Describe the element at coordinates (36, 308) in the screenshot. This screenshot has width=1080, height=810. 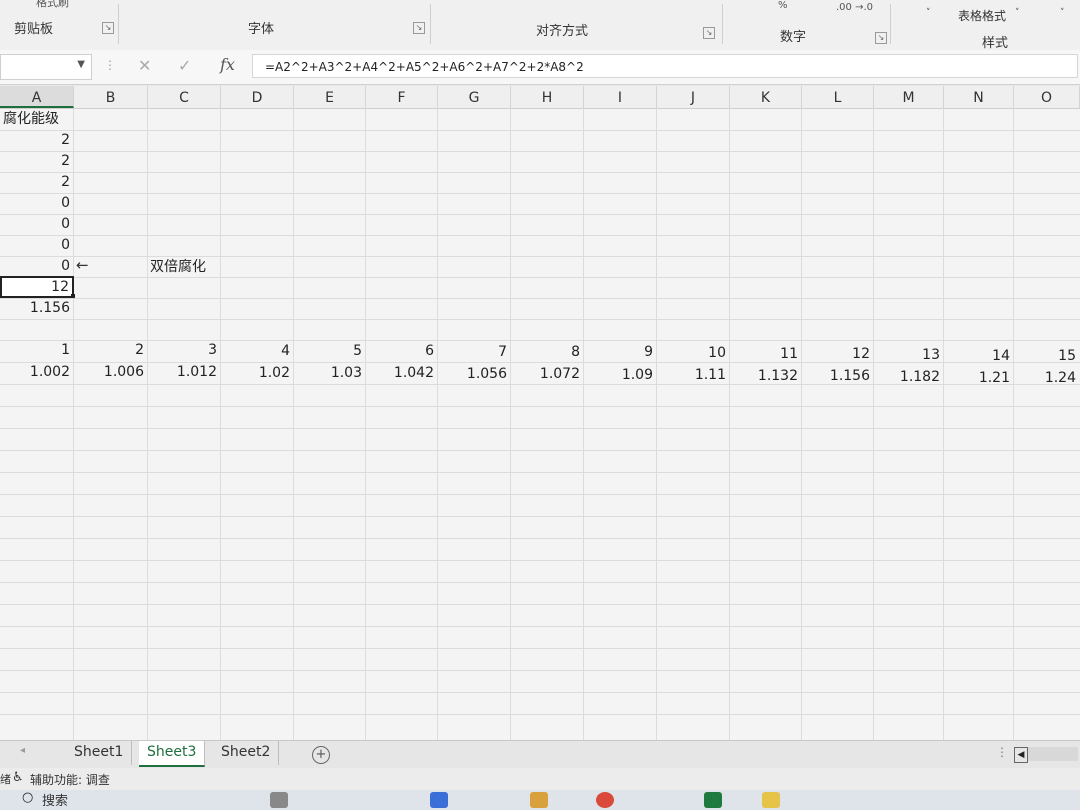
I see `cell-a10: 1.156` at that location.